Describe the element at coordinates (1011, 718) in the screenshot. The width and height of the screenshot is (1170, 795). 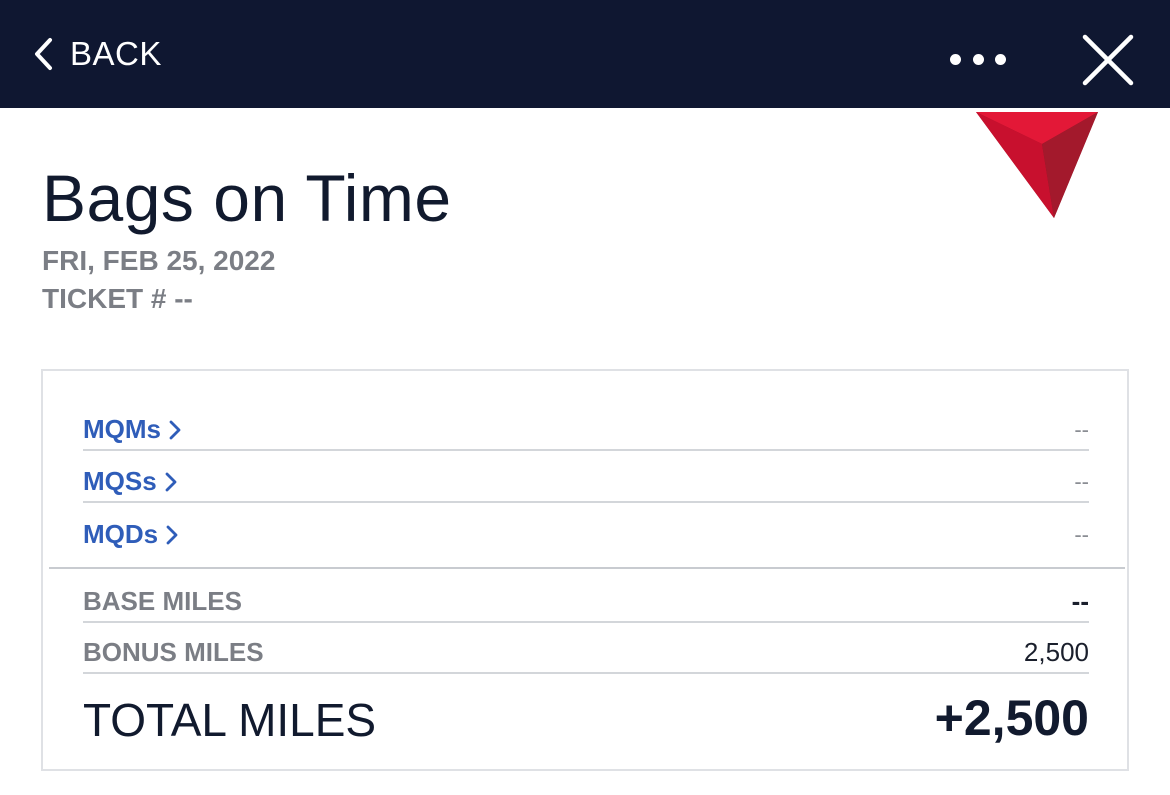
I see `total-miles-value: +2,500` at that location.